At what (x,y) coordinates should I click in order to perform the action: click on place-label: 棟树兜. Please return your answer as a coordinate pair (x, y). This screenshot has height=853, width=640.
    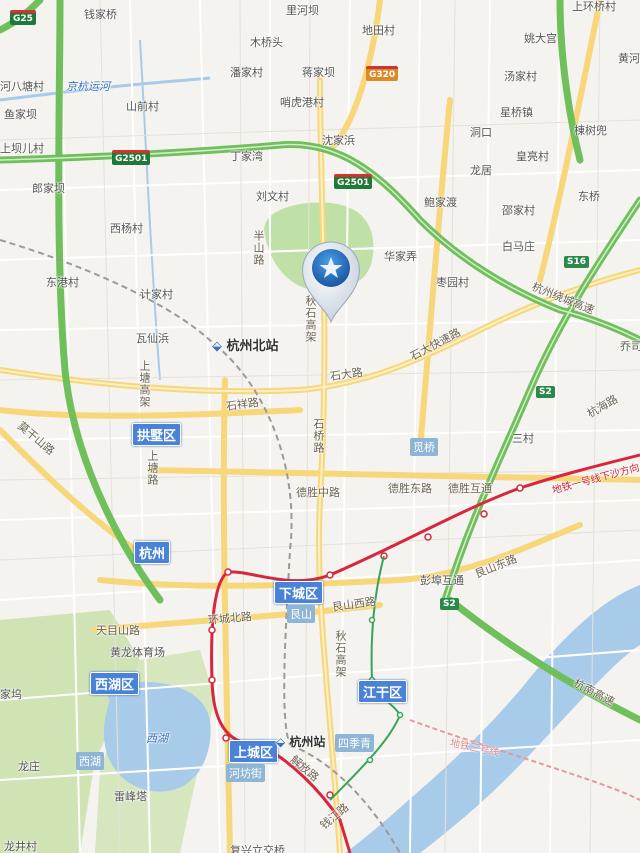
    Looking at the image, I should click on (590, 130).